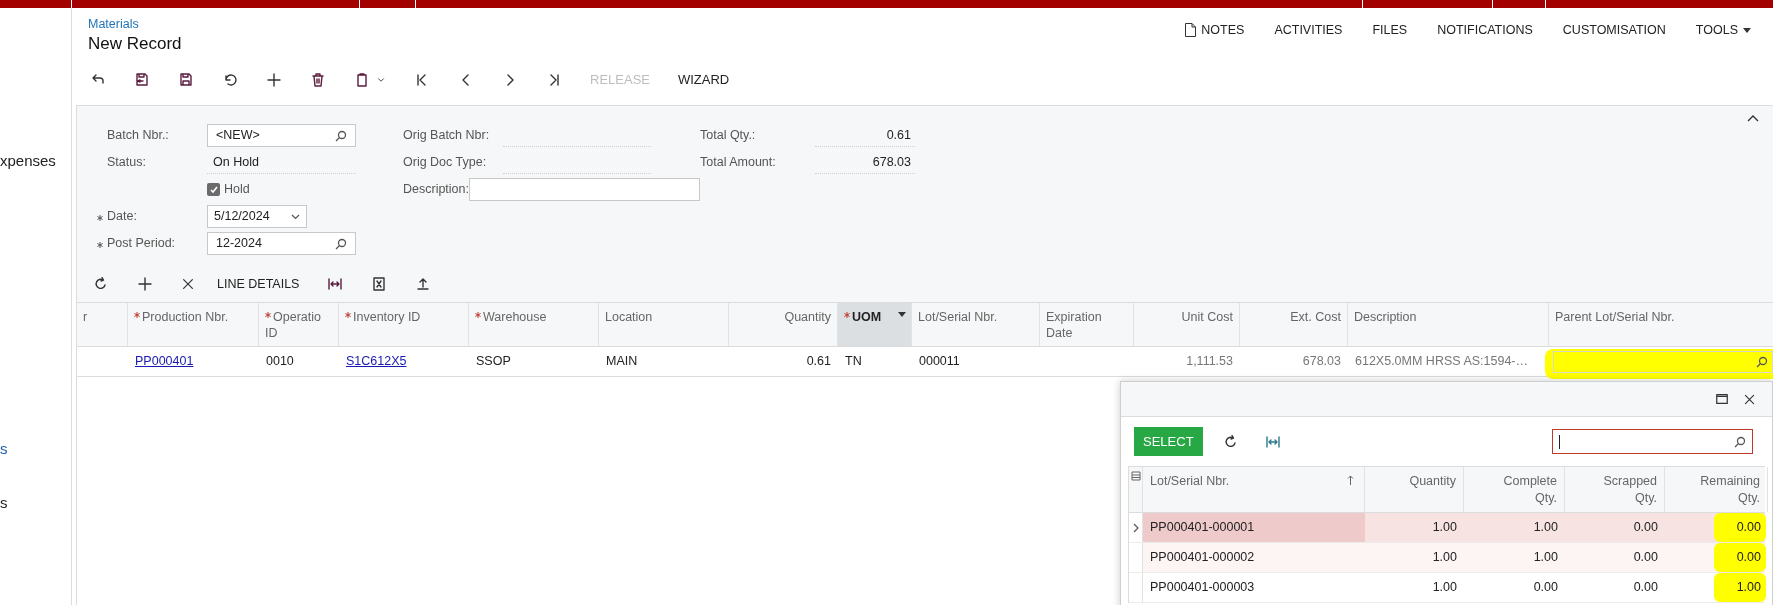 This screenshot has width=1773, height=605. I want to click on table-cell-text: TN, so click(853, 362).